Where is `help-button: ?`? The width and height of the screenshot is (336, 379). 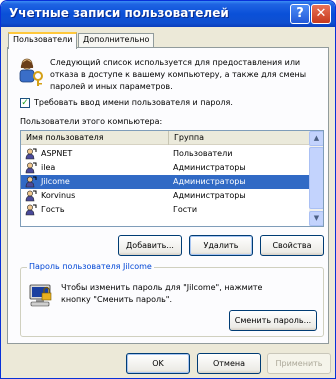 help-button: ? is located at coordinates (300, 14).